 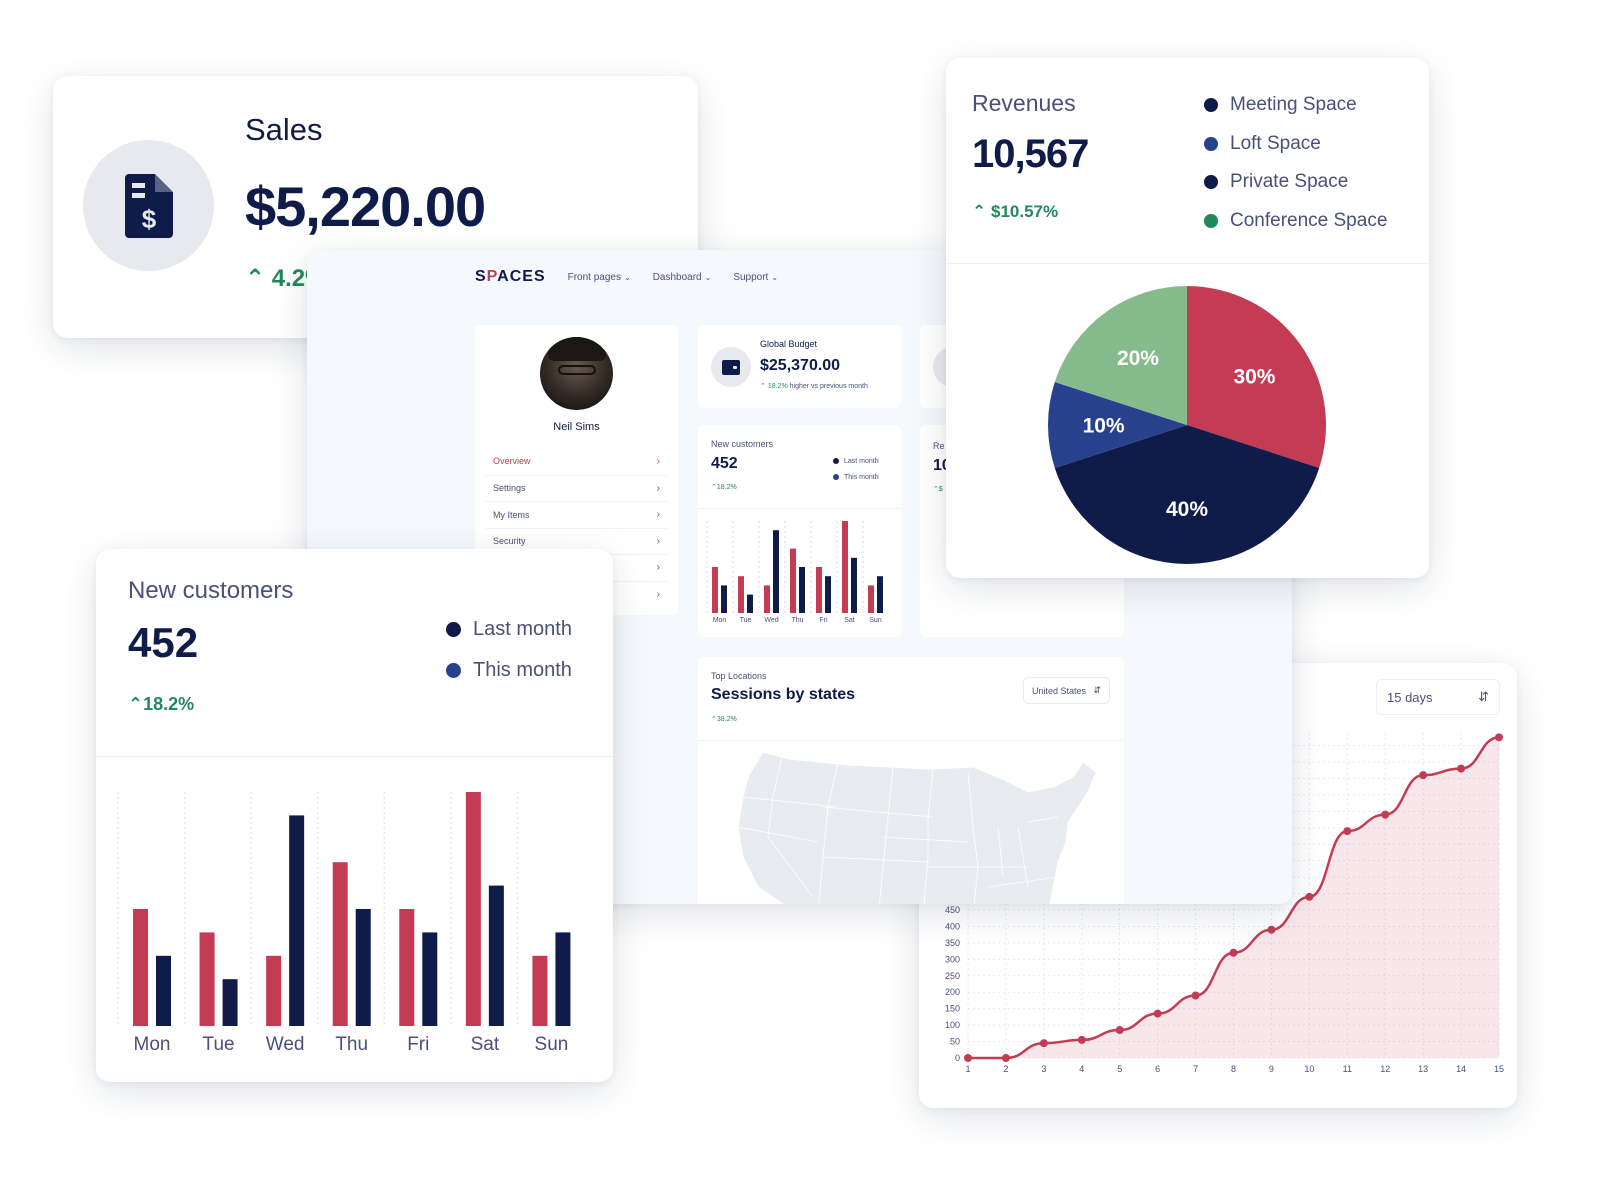 I want to click on budget-trend-value: 18.2%, so click(x=777, y=386).